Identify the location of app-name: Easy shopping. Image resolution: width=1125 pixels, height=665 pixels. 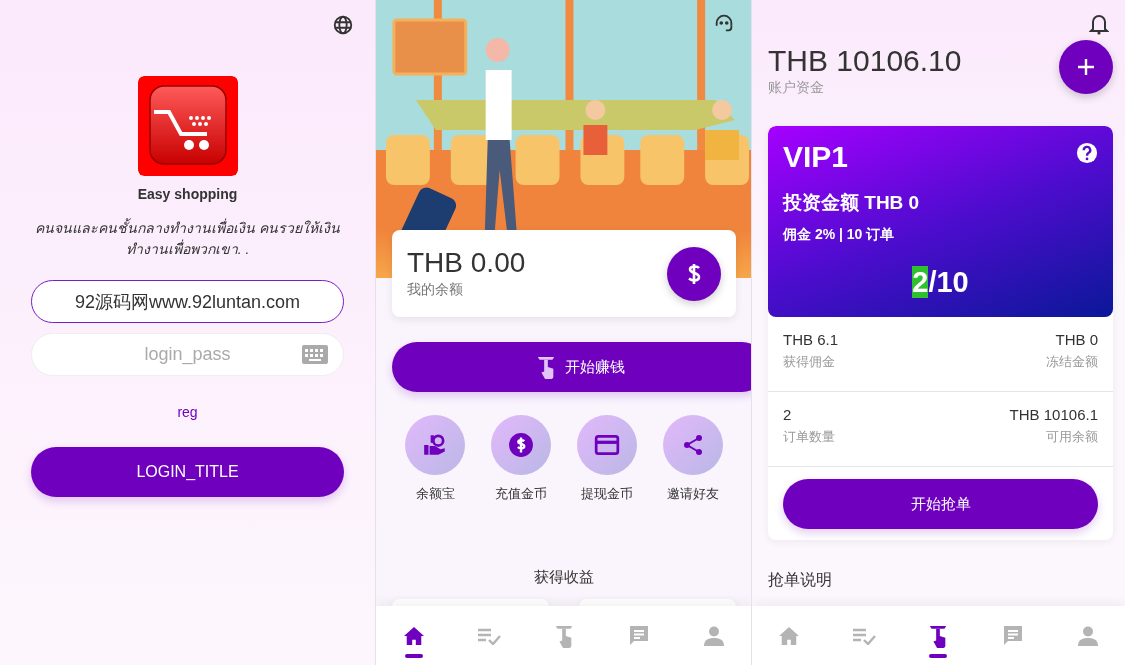
(187, 194).